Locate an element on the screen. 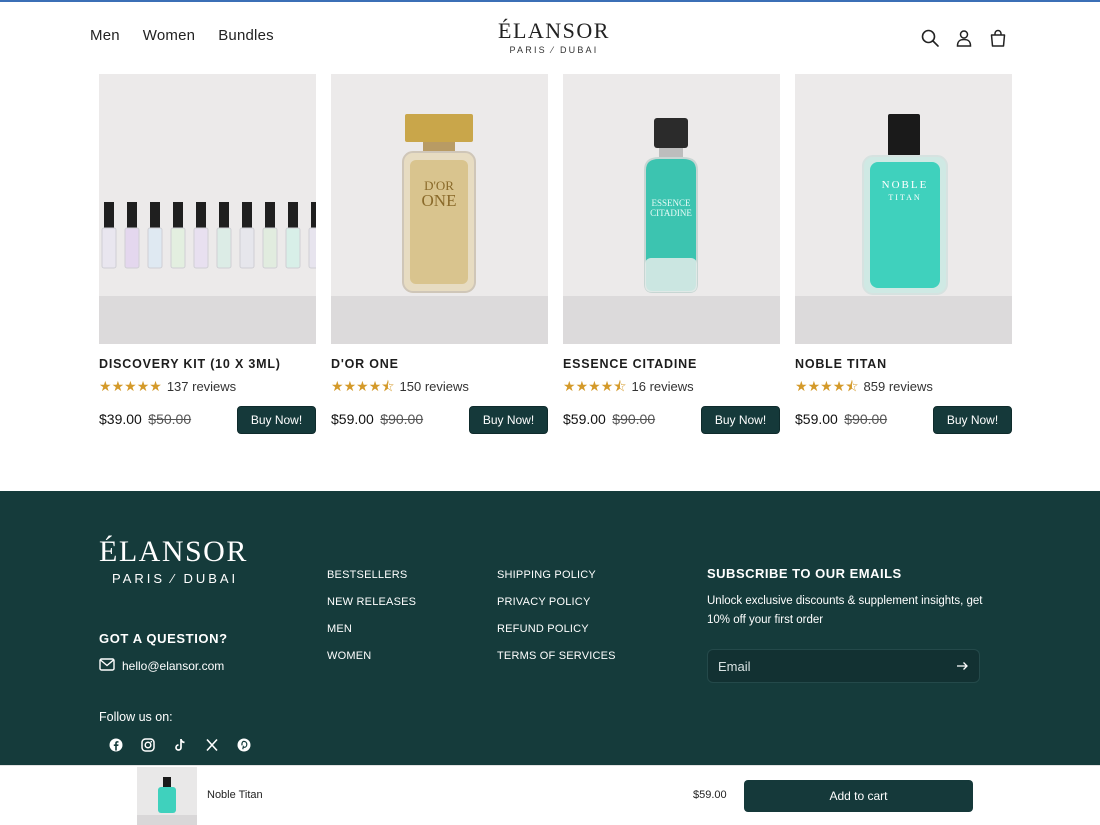 The height and width of the screenshot is (825, 1100). product-rating: ★★★★★ 137 reviews is located at coordinates (207, 386).